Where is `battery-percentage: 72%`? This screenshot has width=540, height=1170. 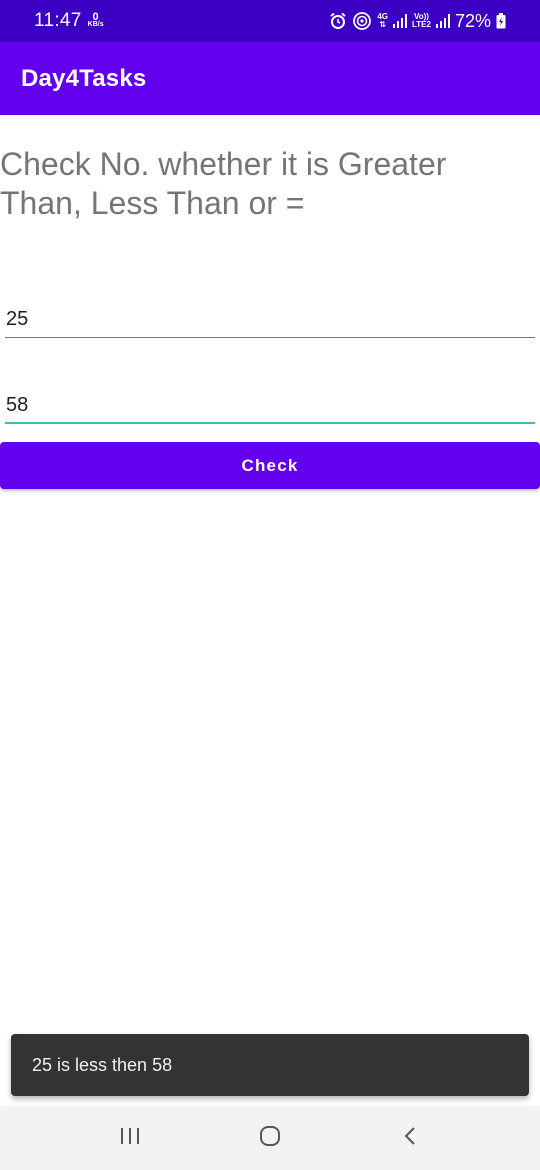 battery-percentage: 72% is located at coordinates (472, 20).